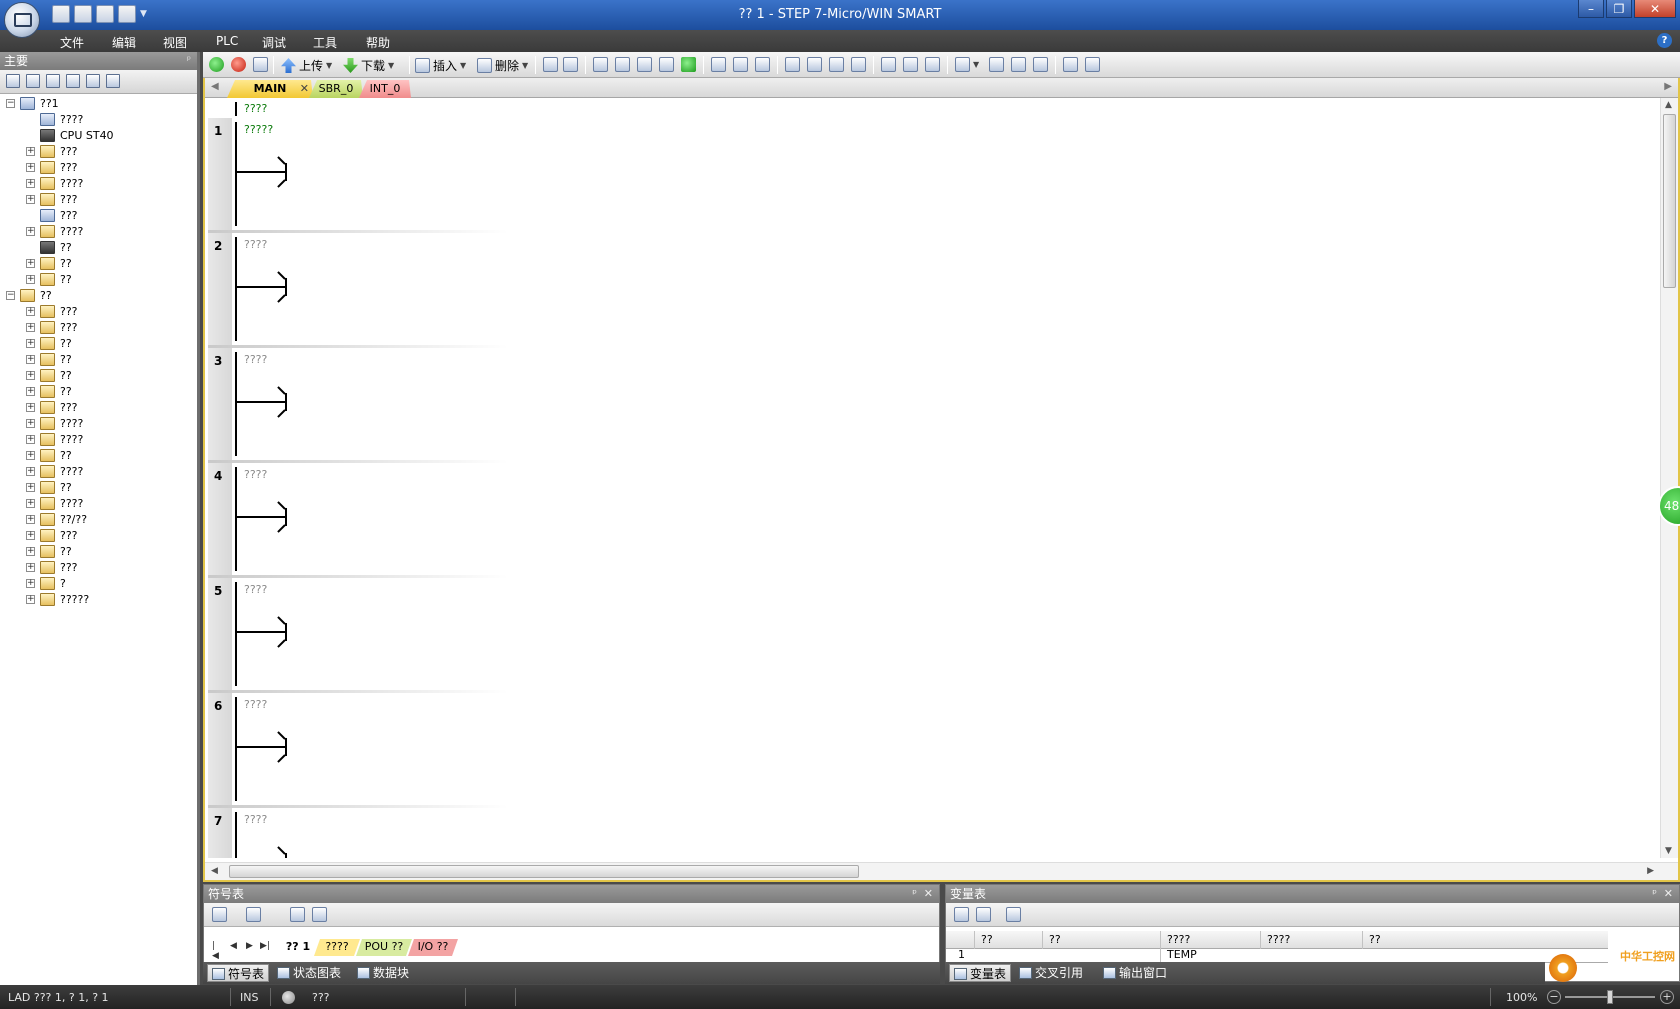 The height and width of the screenshot is (1009, 1680). I want to click on column-var-type: ????, so click(1210, 940).